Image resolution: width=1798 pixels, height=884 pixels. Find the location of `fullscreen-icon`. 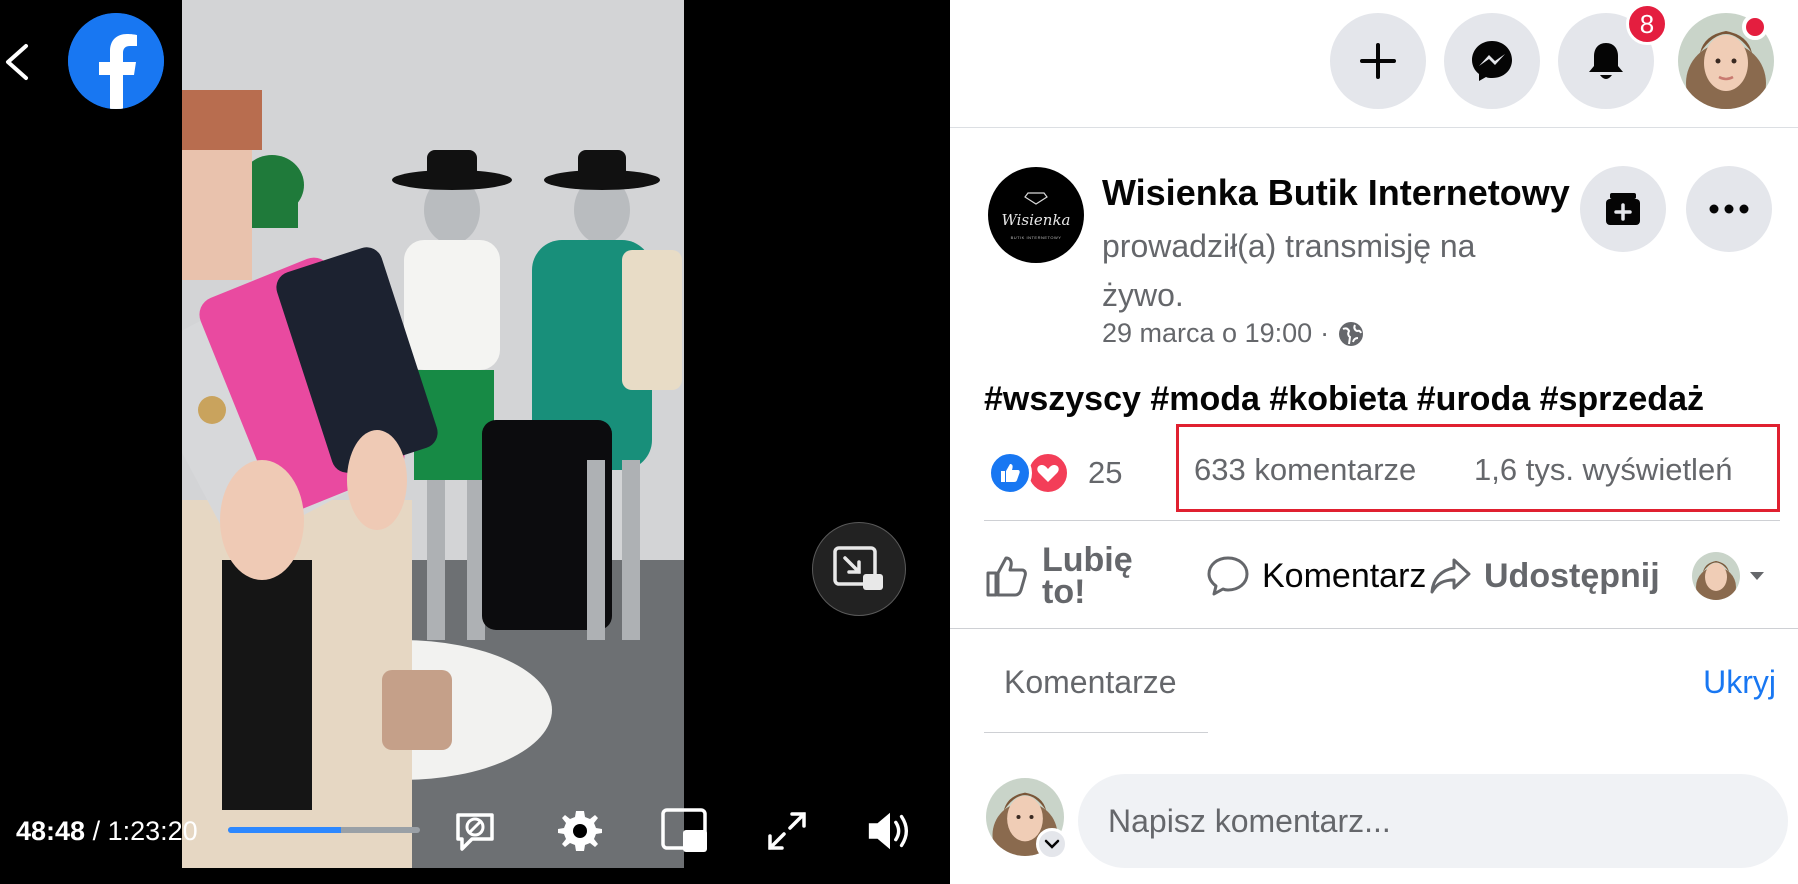

fullscreen-icon is located at coordinates (787, 831).